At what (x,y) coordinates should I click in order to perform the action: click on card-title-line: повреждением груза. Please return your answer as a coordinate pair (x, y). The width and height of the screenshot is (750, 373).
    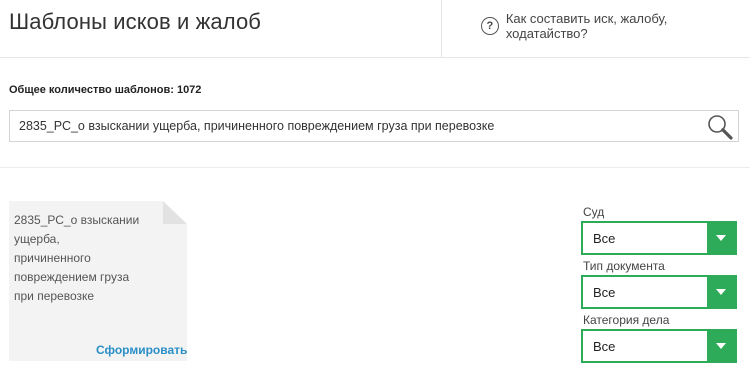
    Looking at the image, I should click on (72, 277).